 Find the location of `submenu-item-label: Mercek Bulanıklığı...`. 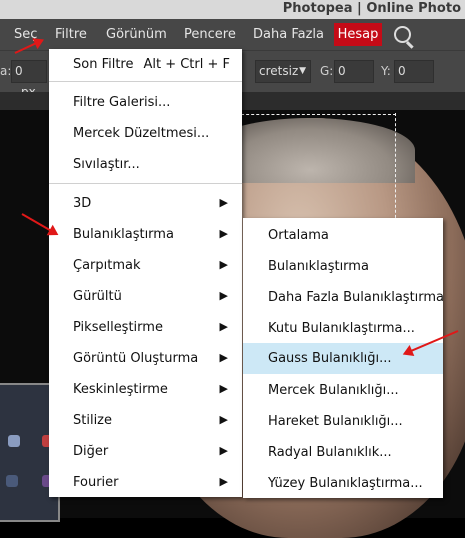

submenu-item-label: Mercek Bulanıklığı... is located at coordinates (333, 390).